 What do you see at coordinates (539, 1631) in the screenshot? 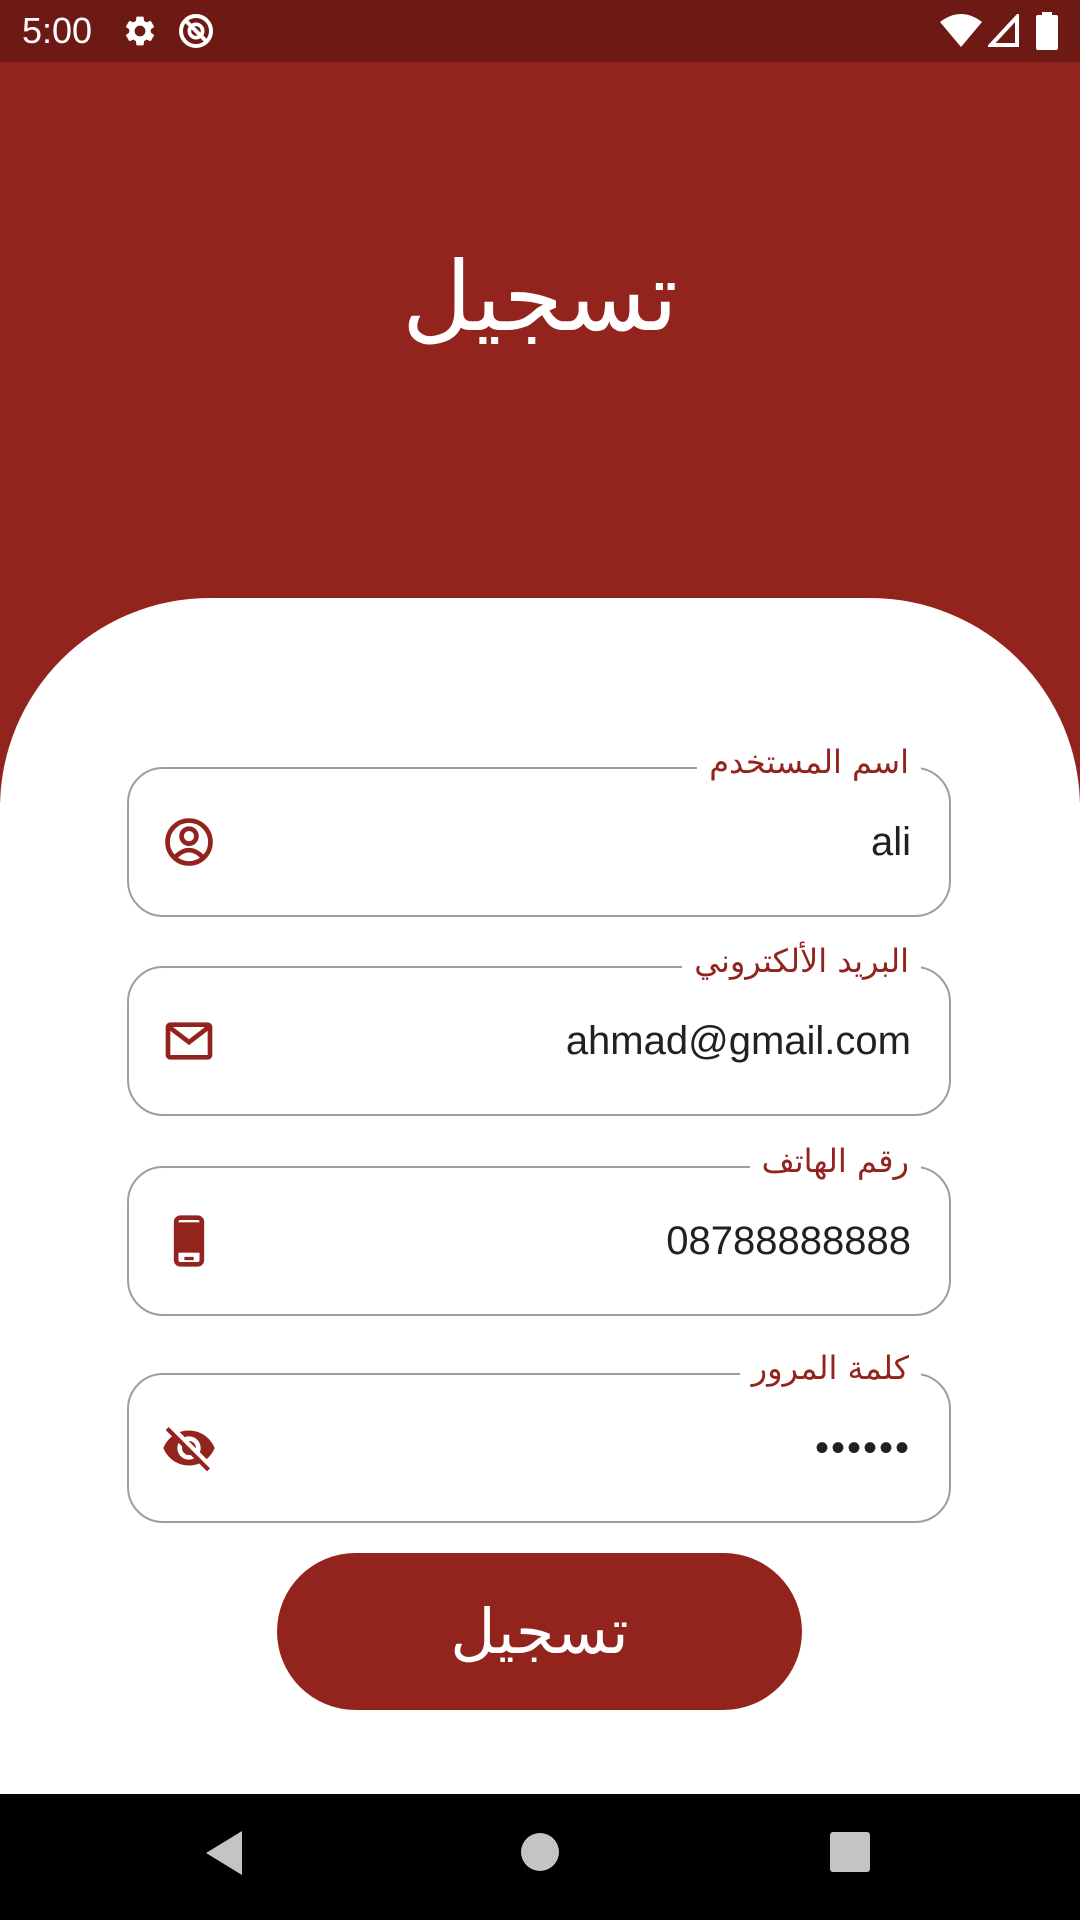
I see `register-button: تسجيل` at bounding box center [539, 1631].